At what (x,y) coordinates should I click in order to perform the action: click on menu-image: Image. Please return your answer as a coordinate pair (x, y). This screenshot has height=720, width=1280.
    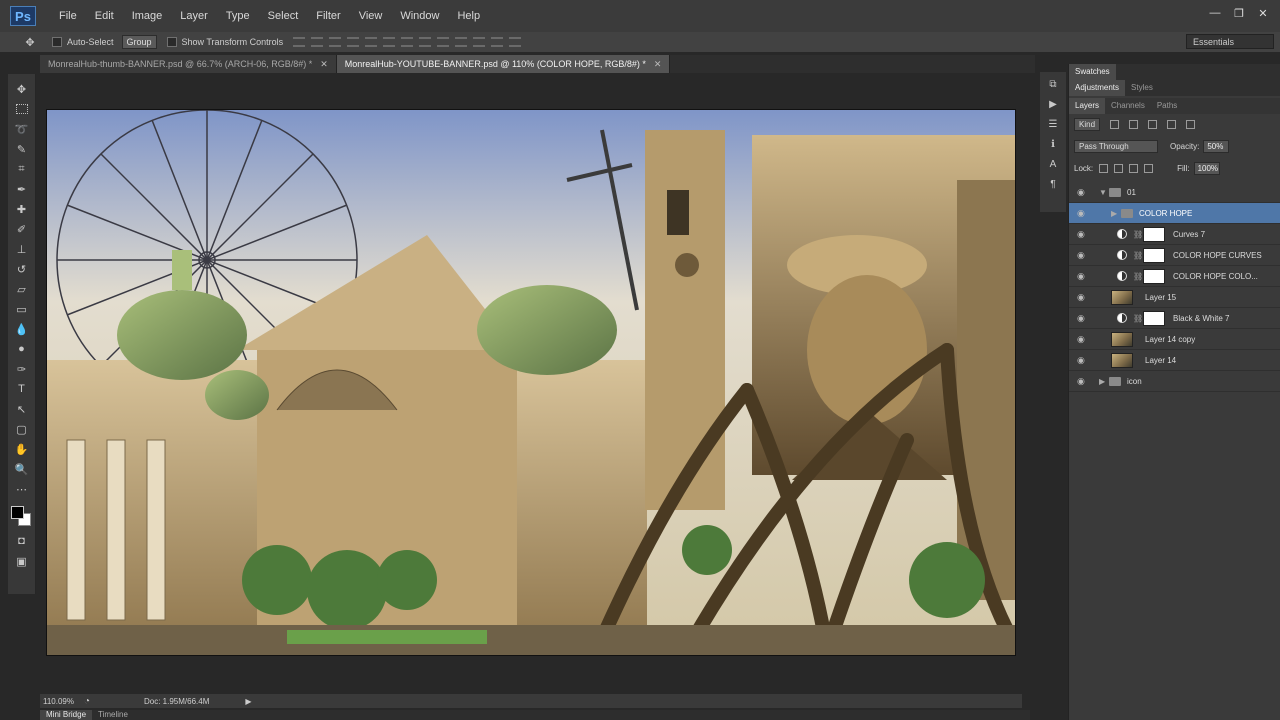
    Looking at the image, I should click on (147, 16).